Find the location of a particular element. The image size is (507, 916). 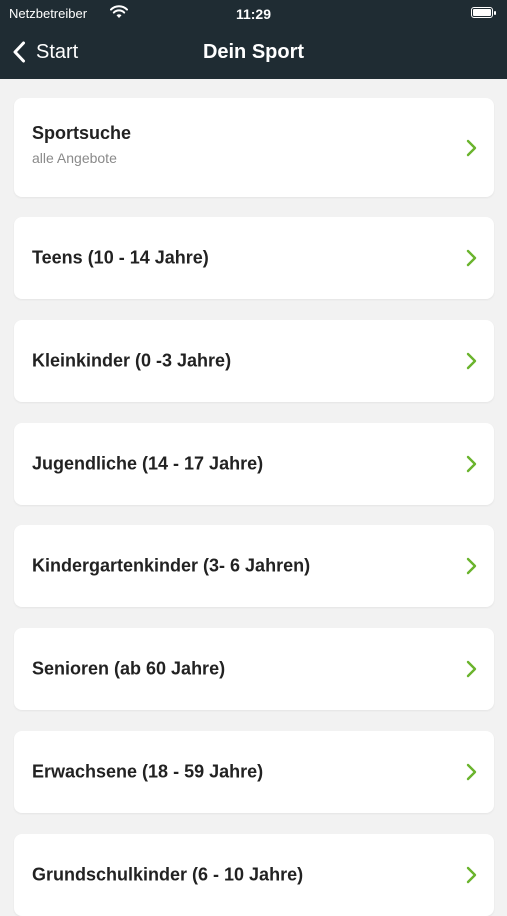

list-item-label: Erwachsene (18 - 59 Jahre) is located at coordinates (148, 771).